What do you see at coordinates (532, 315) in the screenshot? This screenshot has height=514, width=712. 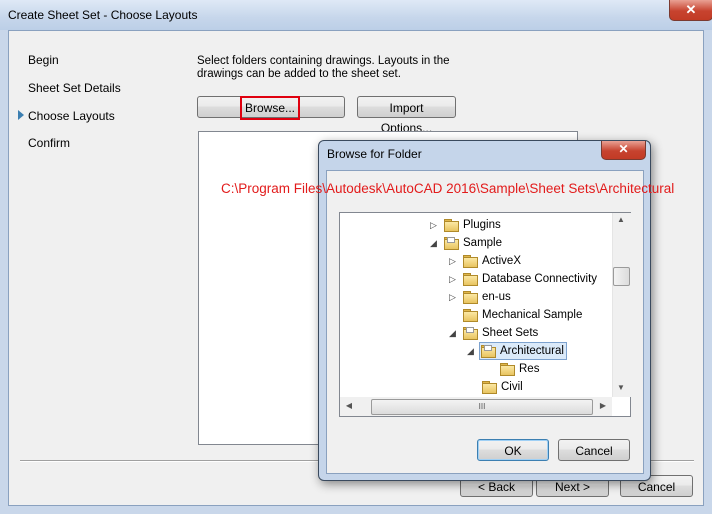 I see `tree-item-label: Mechanical Sample` at bounding box center [532, 315].